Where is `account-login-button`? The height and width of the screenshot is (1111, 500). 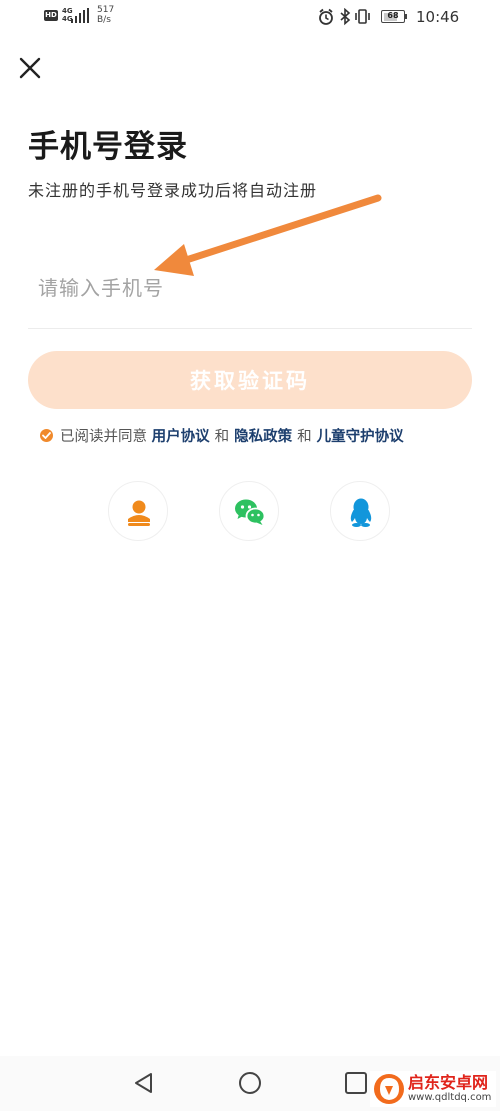
account-login-button is located at coordinates (138, 511).